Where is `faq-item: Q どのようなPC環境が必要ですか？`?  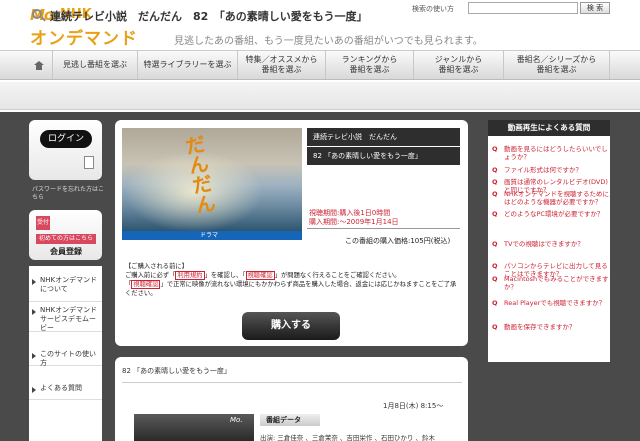 faq-item: Q どのようなPC環境が必要ですか？ is located at coordinates (551, 214).